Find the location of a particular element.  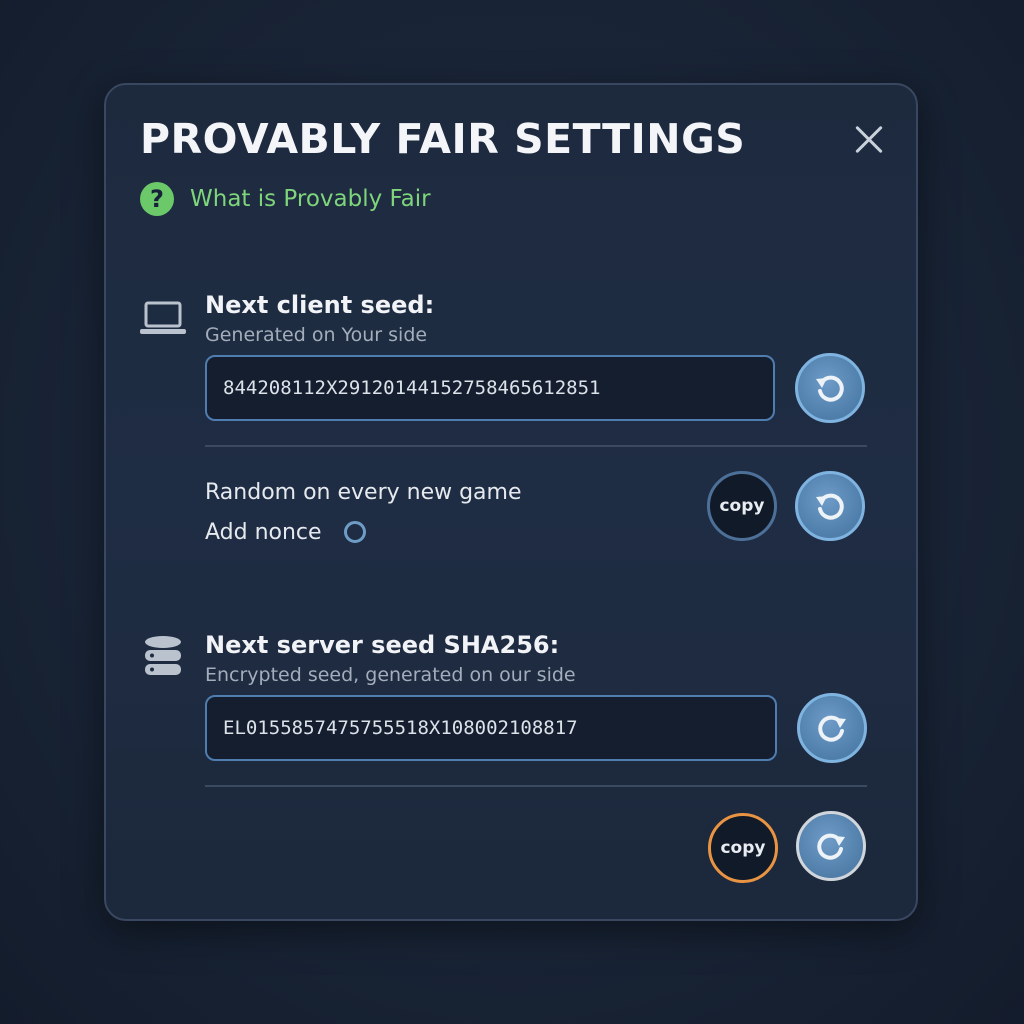

copy-server-seed-label: copy is located at coordinates (743, 848).